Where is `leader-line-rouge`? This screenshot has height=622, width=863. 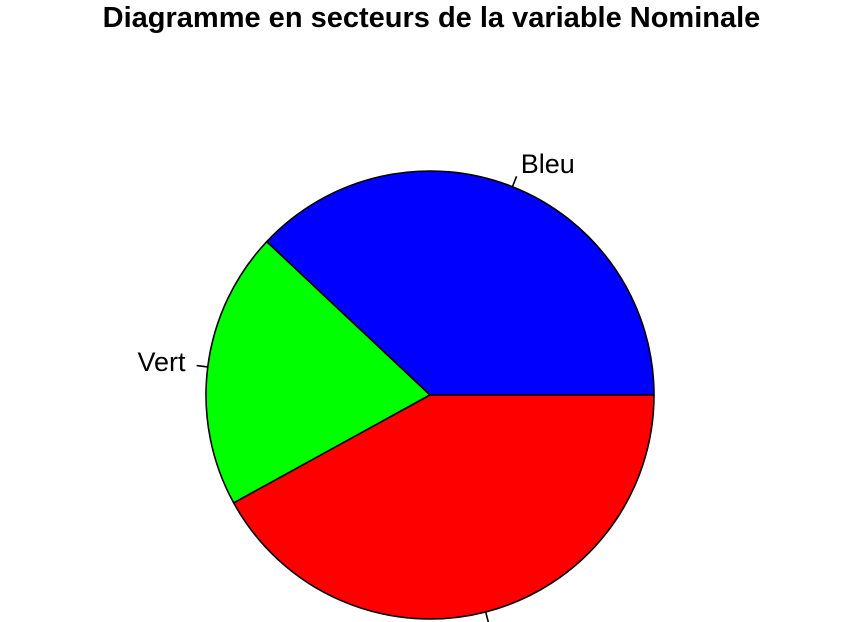 leader-line-rouge is located at coordinates (487, 616).